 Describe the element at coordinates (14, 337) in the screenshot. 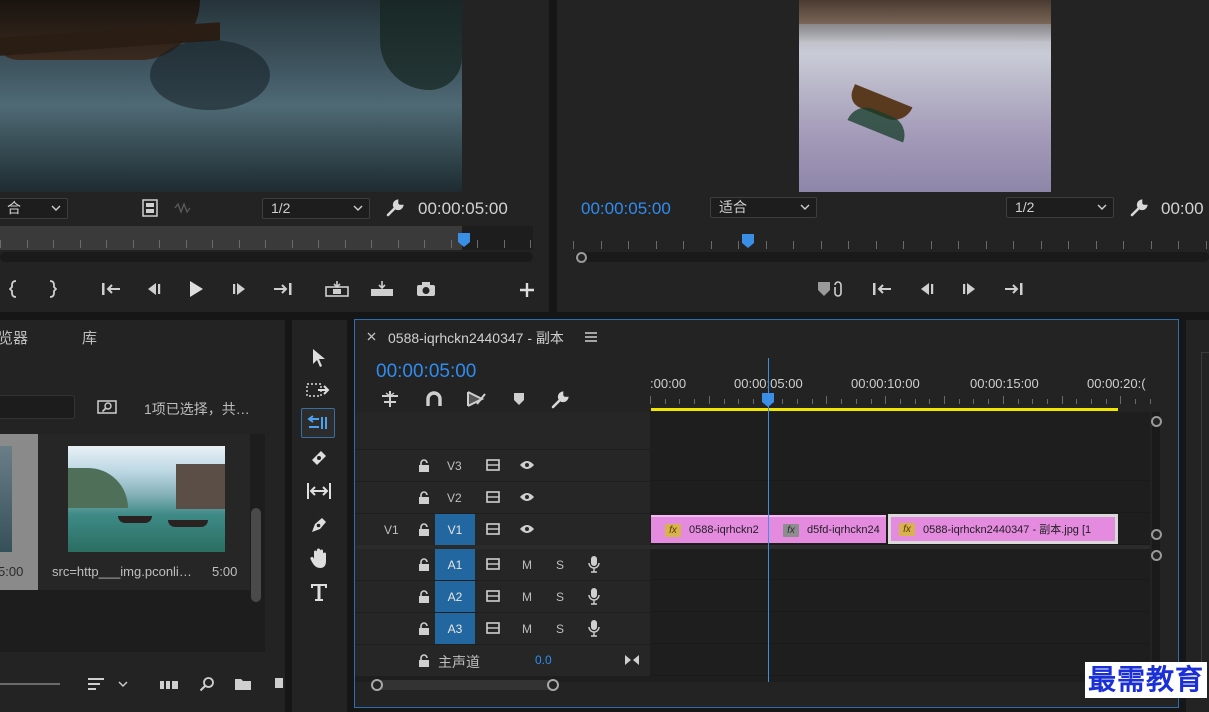

I see `tab-media-browser: 览器` at that location.